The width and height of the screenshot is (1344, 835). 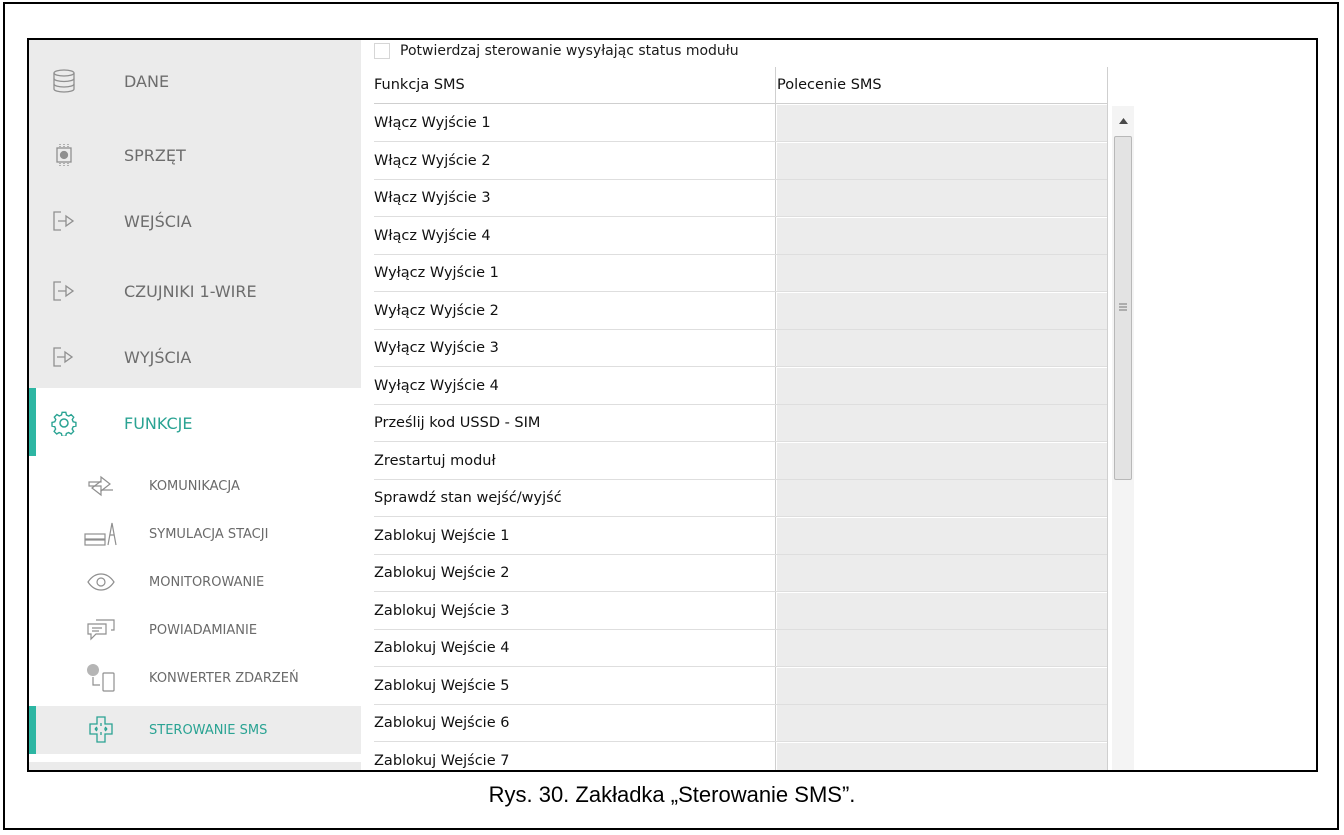 I want to click on chat-bubble-icon, so click(x=101, y=630).